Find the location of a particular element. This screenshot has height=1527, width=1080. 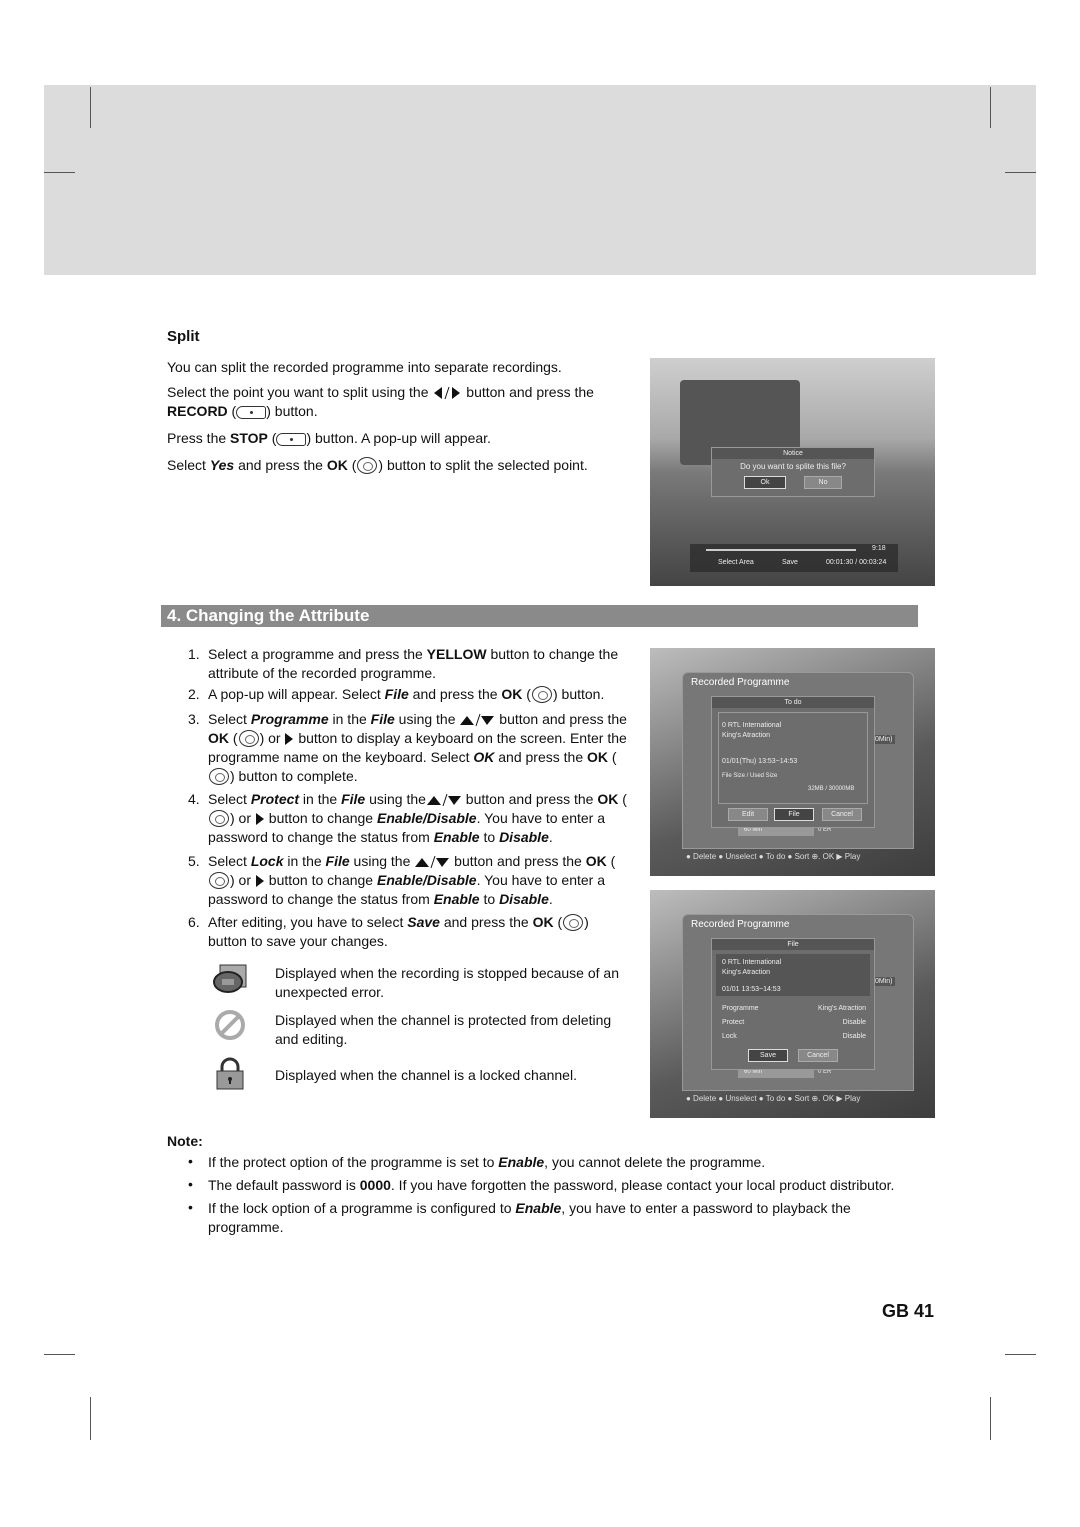

text-run: RECORD is located at coordinates (197, 411).